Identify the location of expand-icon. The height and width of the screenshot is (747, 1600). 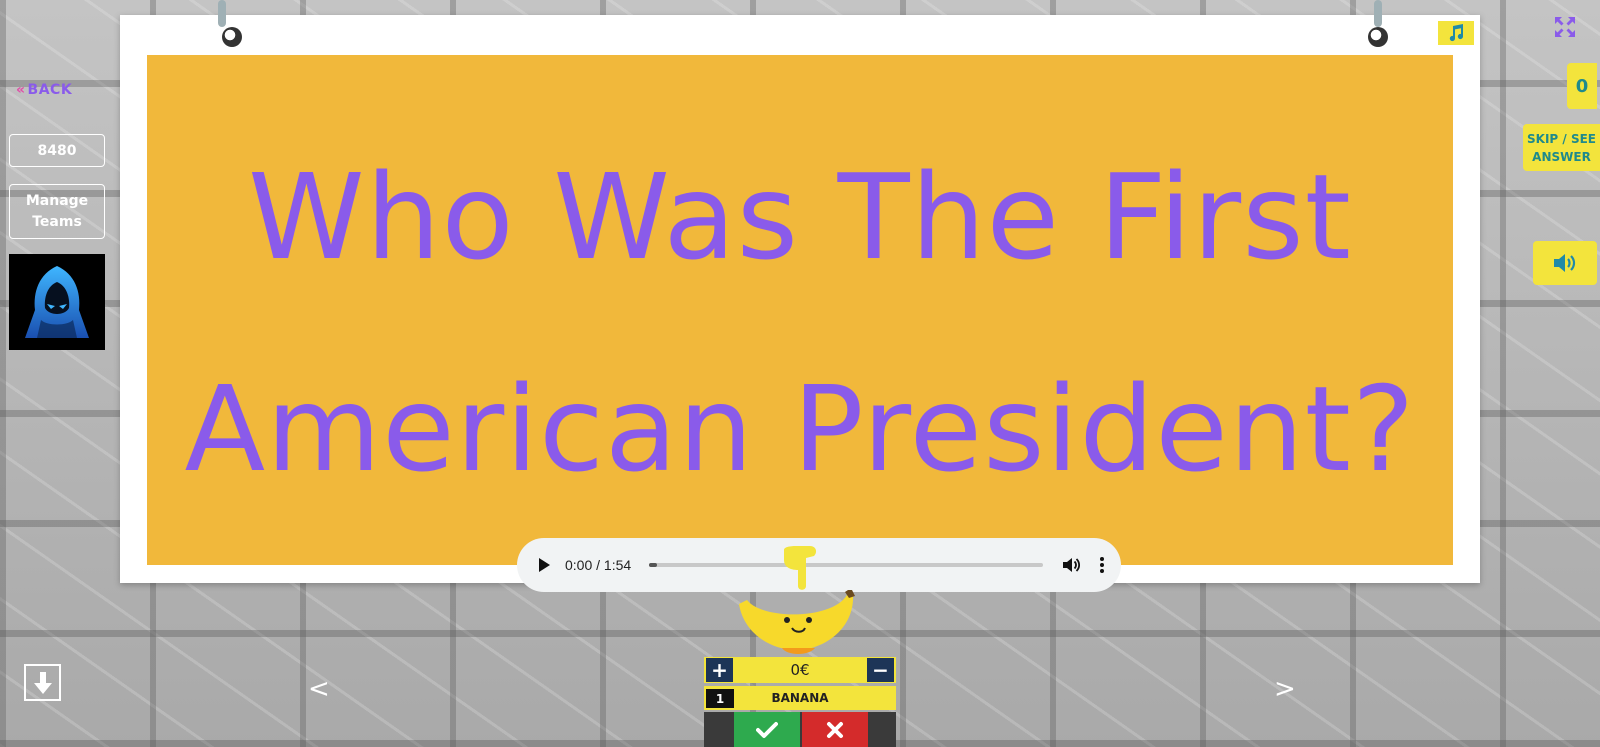
(1565, 27).